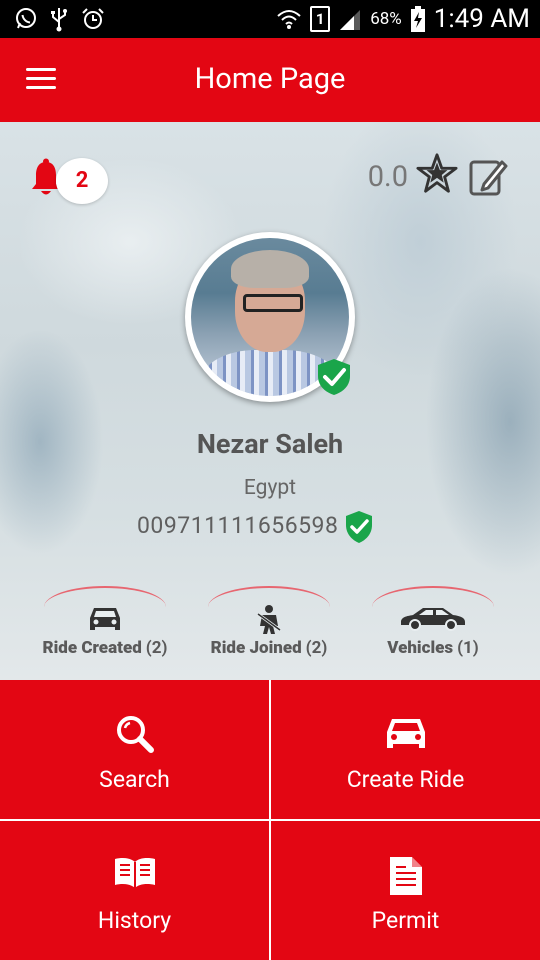 This screenshot has height=960, width=540. Describe the element at coordinates (405, 876) in the screenshot. I see `document-icon` at that location.